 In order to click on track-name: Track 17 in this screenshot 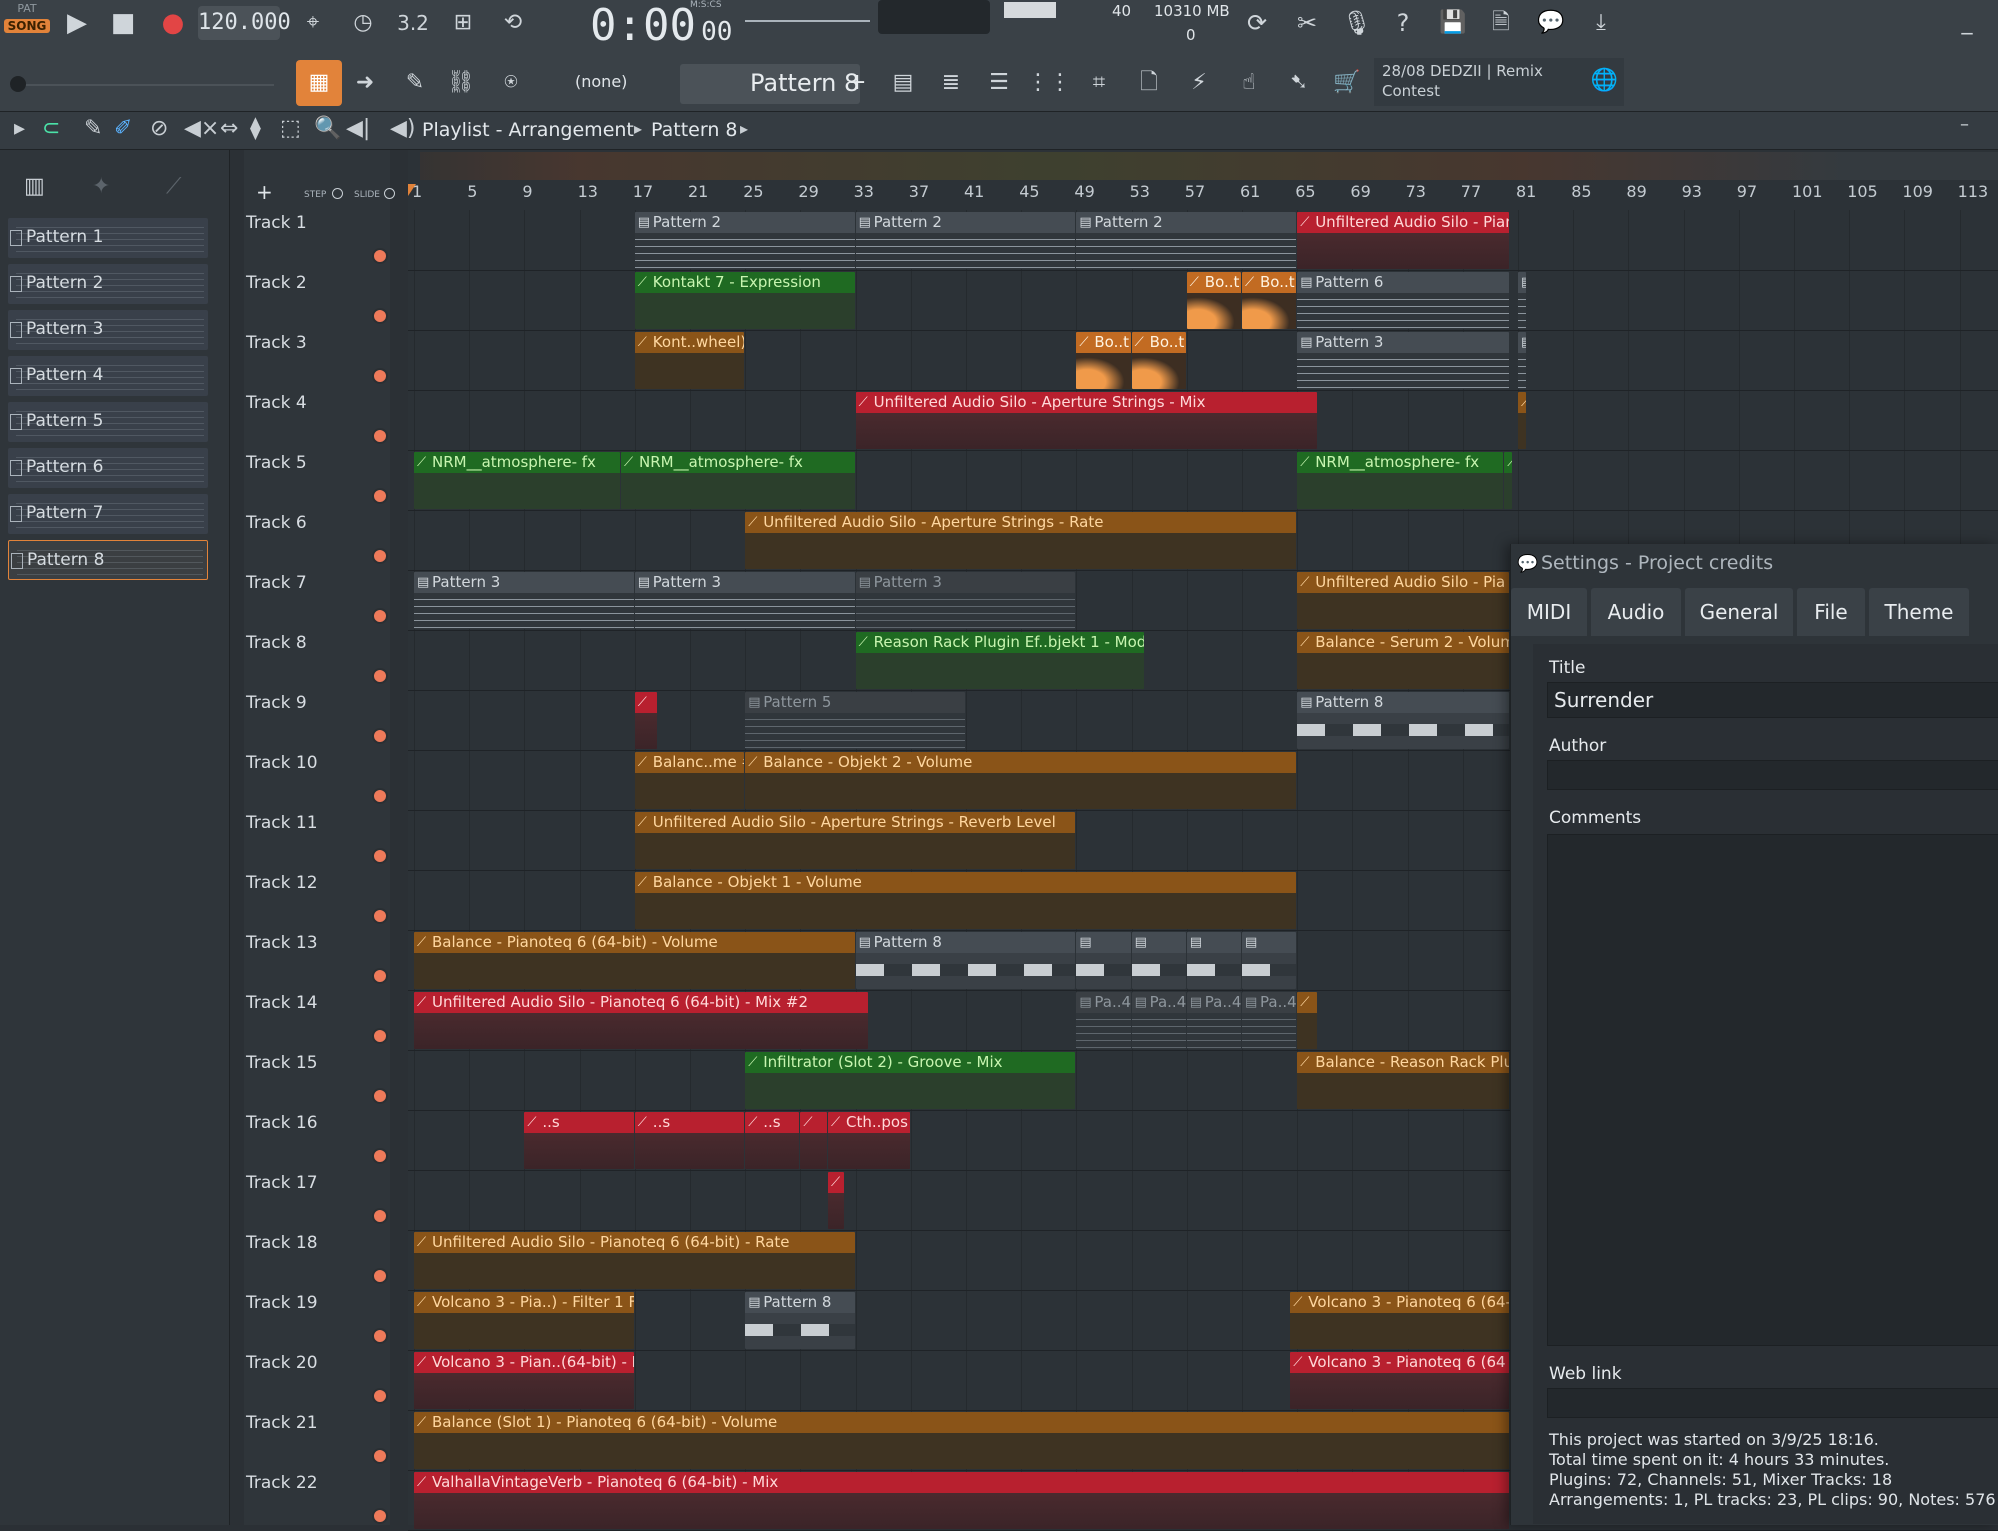, I will do `click(282, 1183)`.